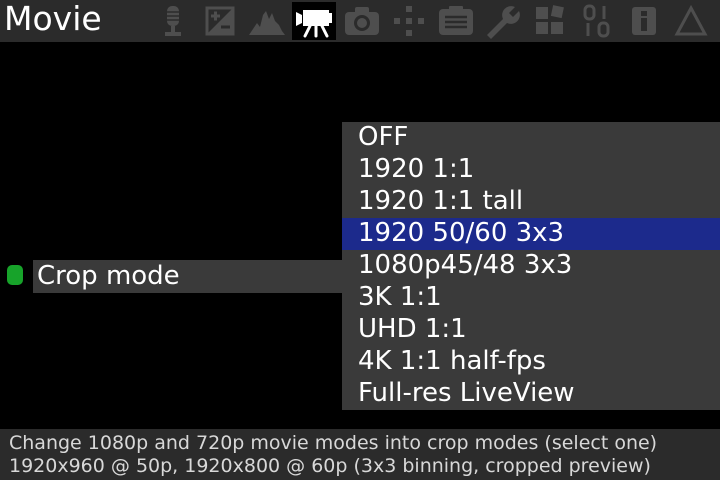  Describe the element at coordinates (461, 233) in the screenshot. I see `choice-label: 1920 50/60 3x3` at that location.